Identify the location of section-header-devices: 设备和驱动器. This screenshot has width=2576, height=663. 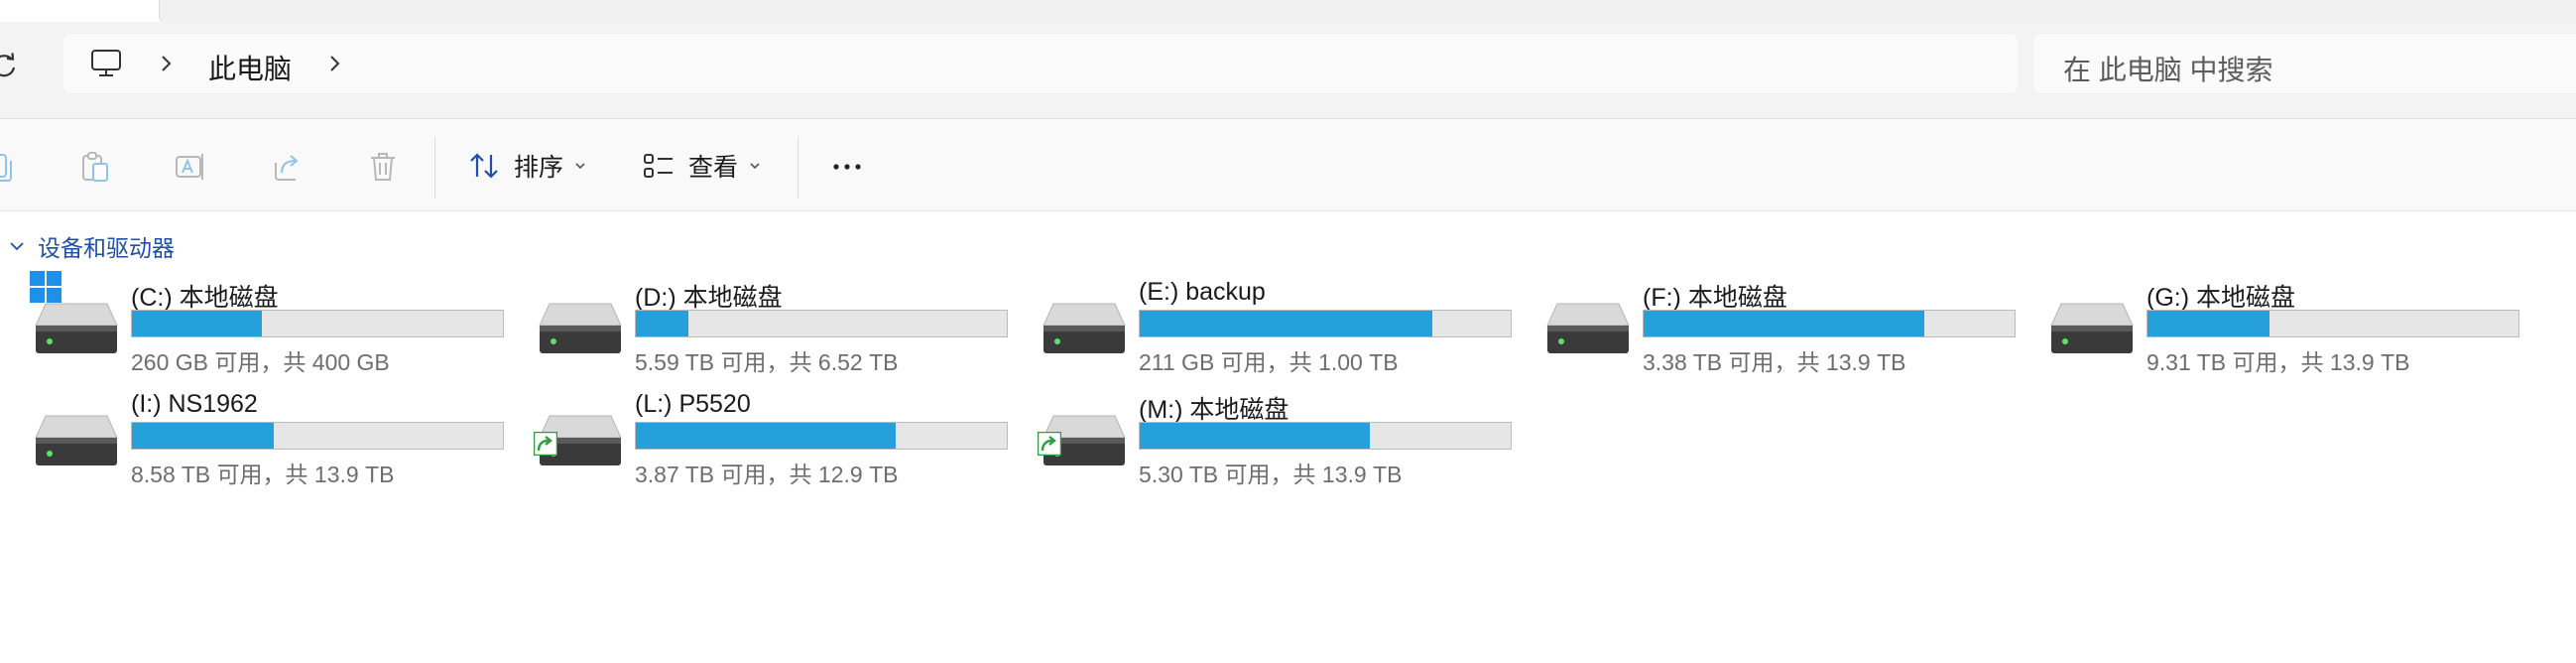
(91, 246).